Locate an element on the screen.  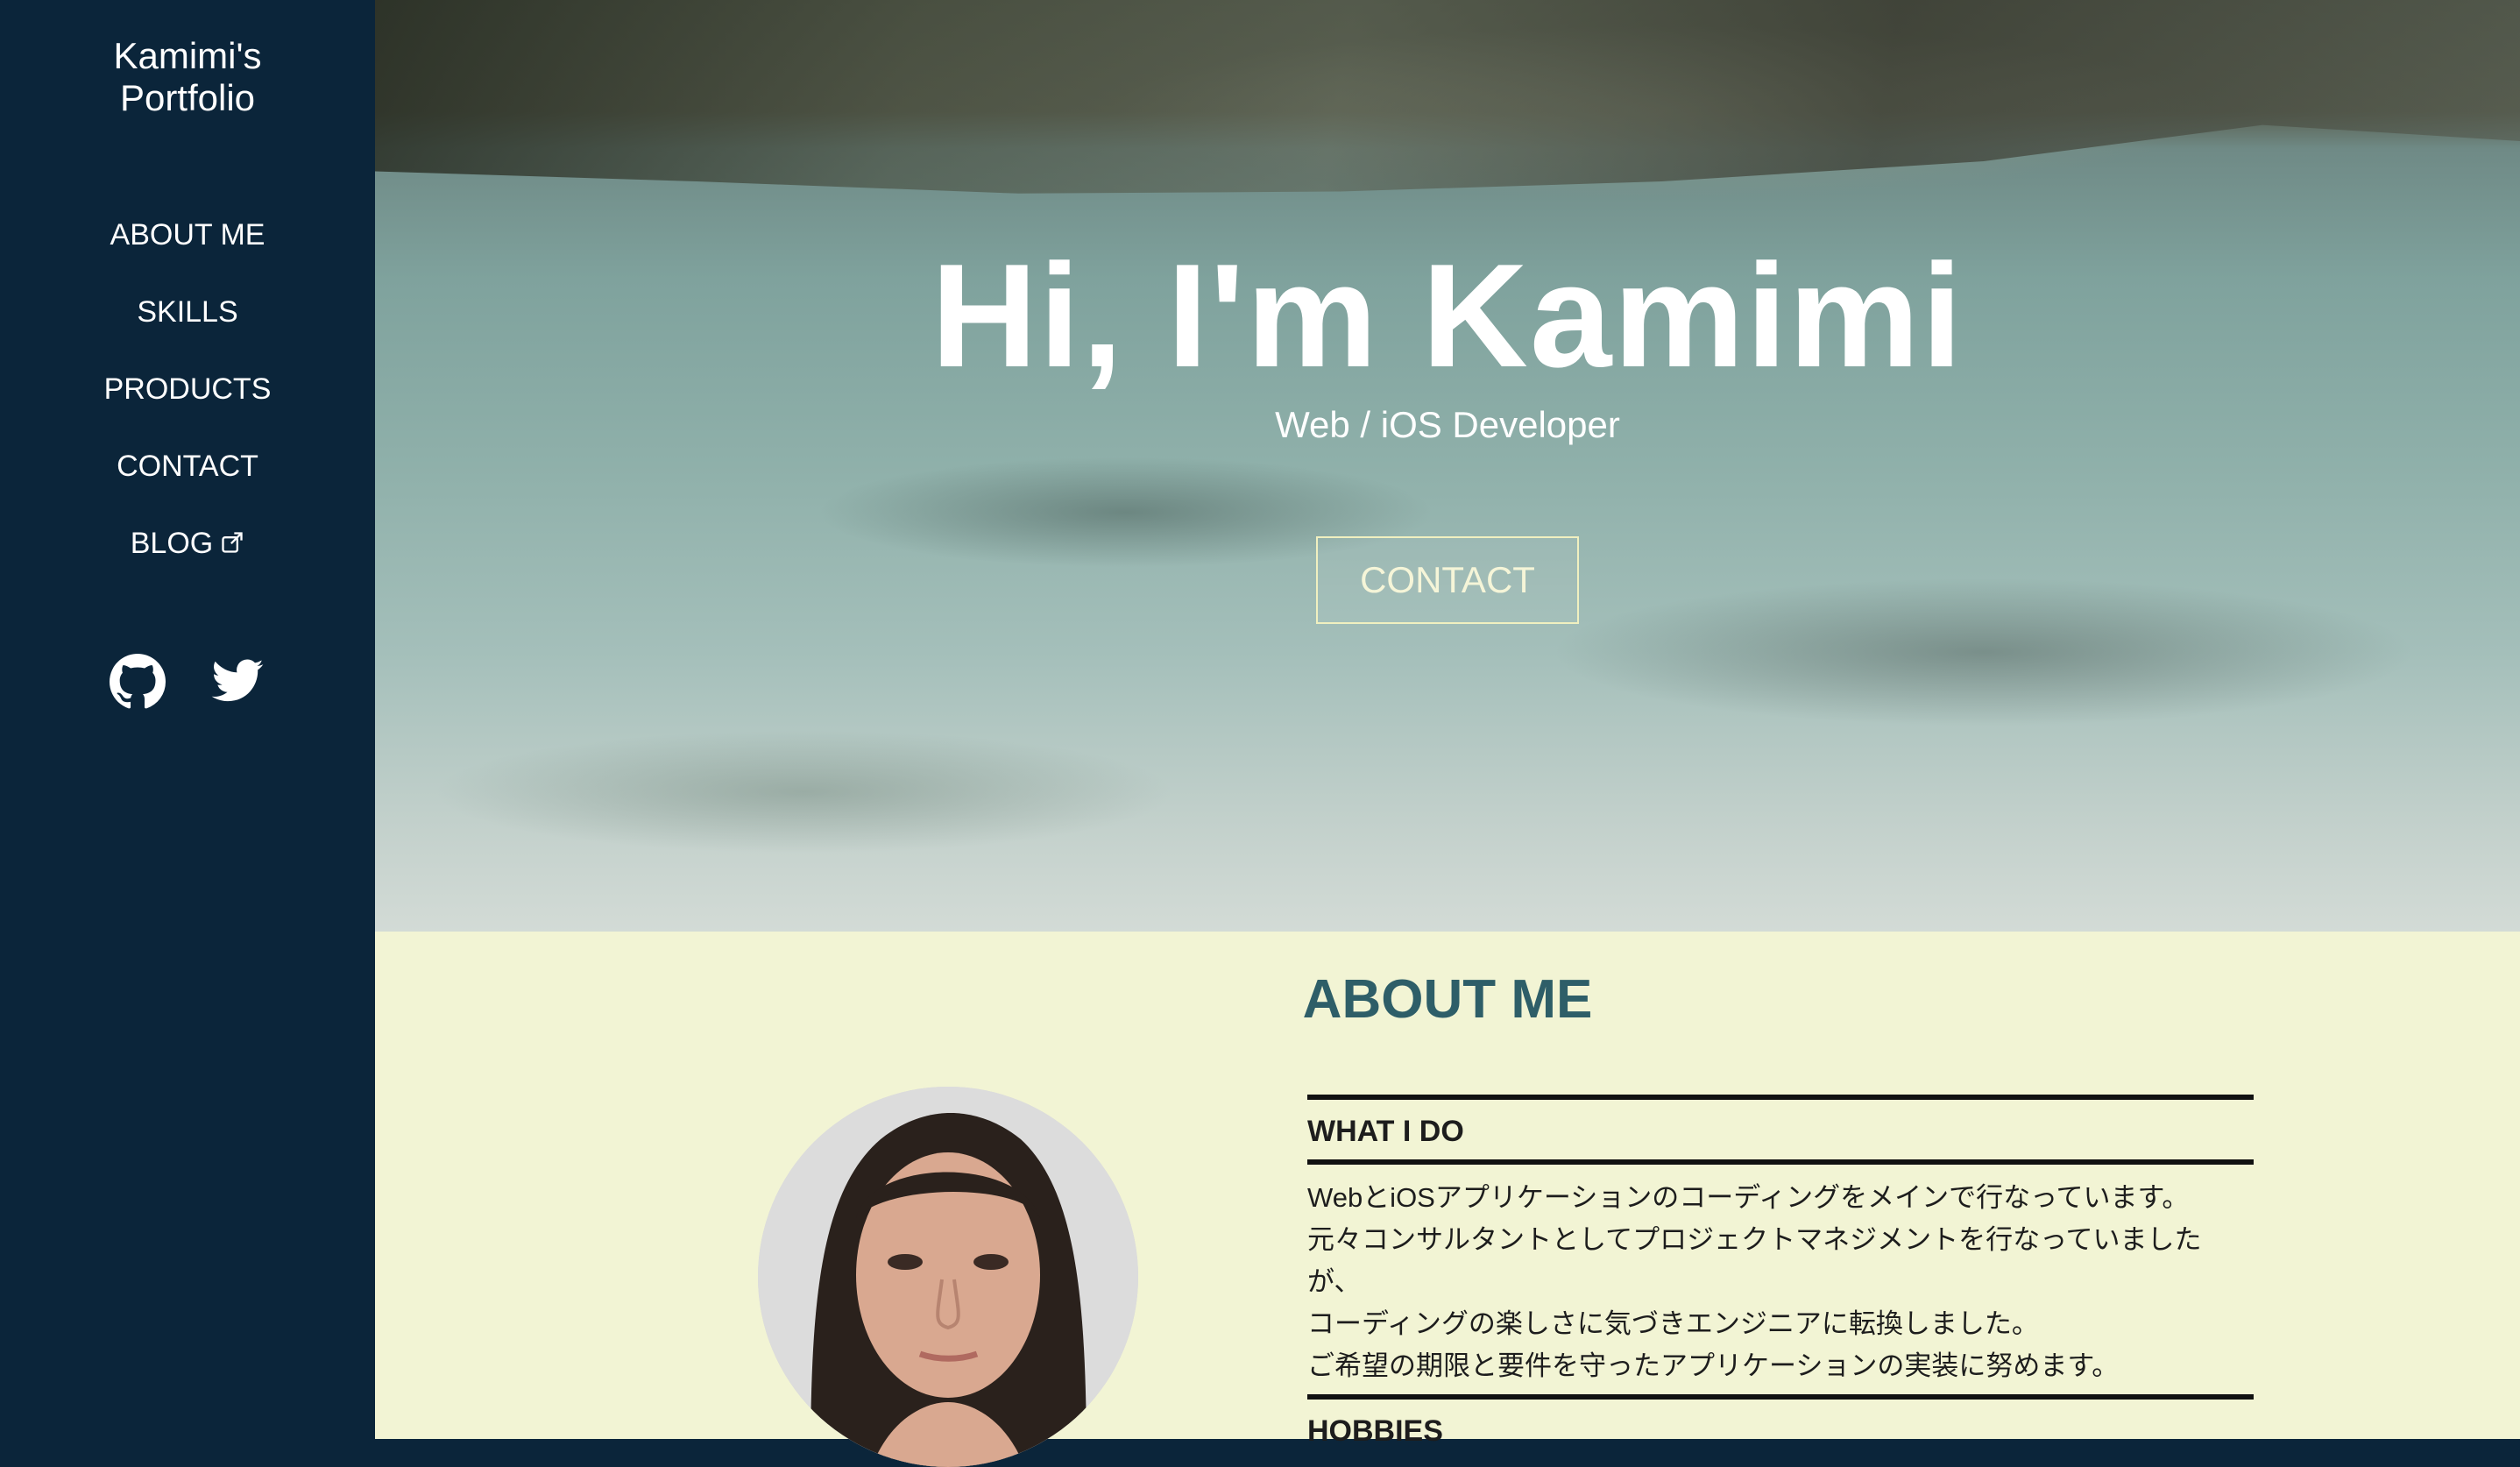
nav-blog-label: BLOG is located at coordinates (172, 543).